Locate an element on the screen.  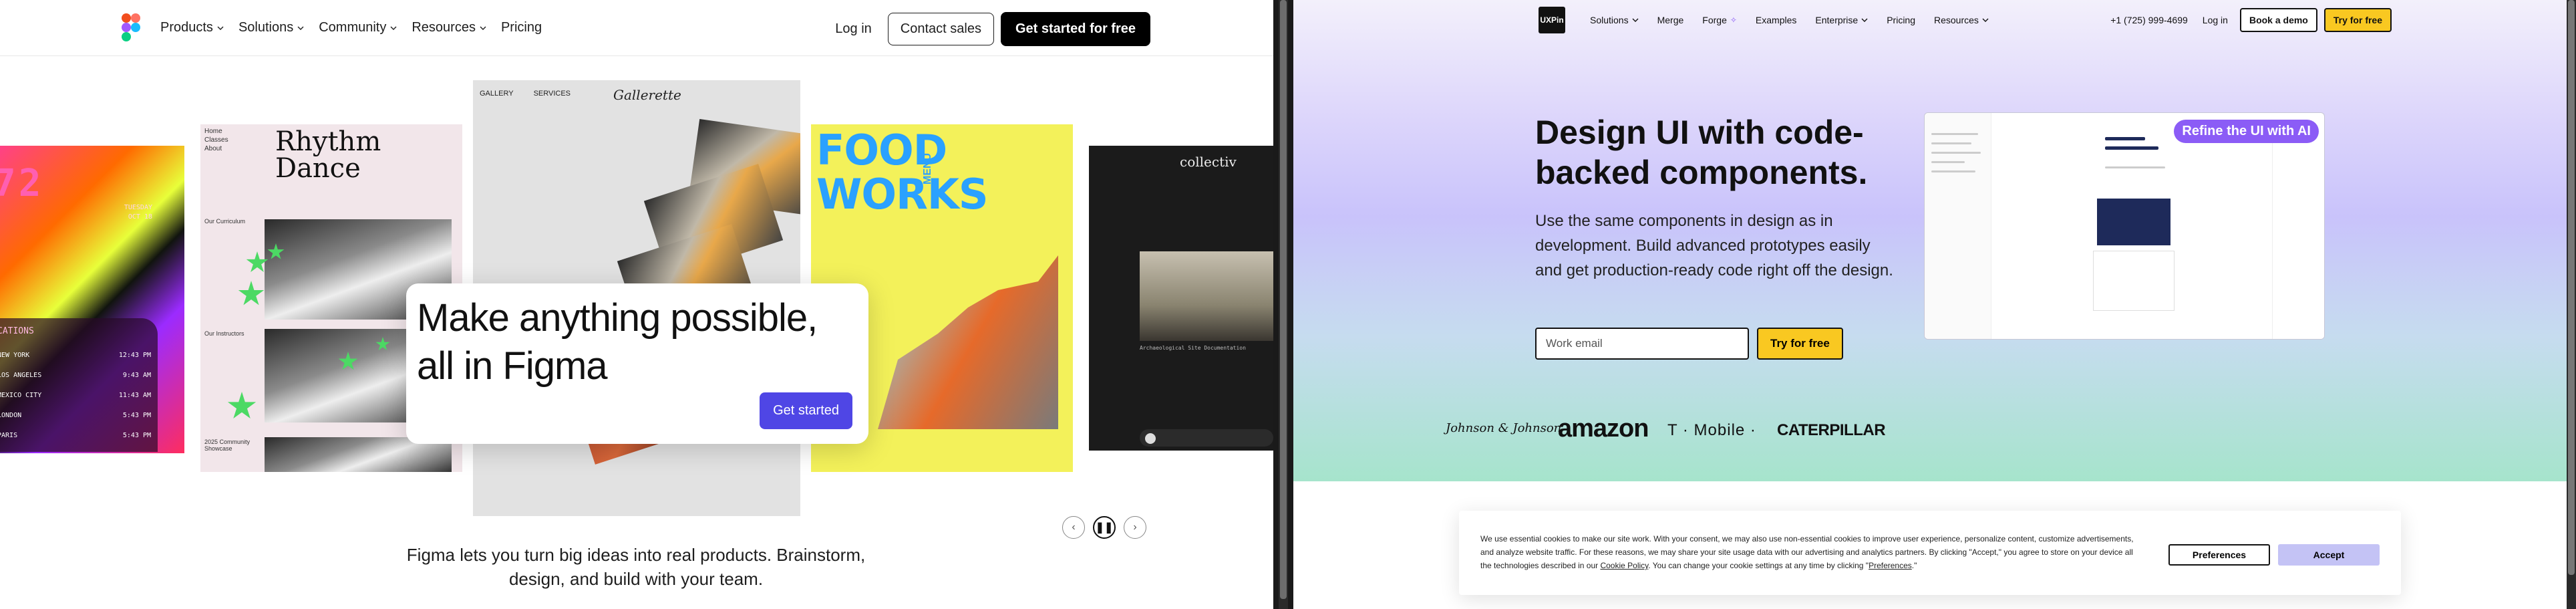
location-row: LONDON 5:43 PM is located at coordinates (75, 415).